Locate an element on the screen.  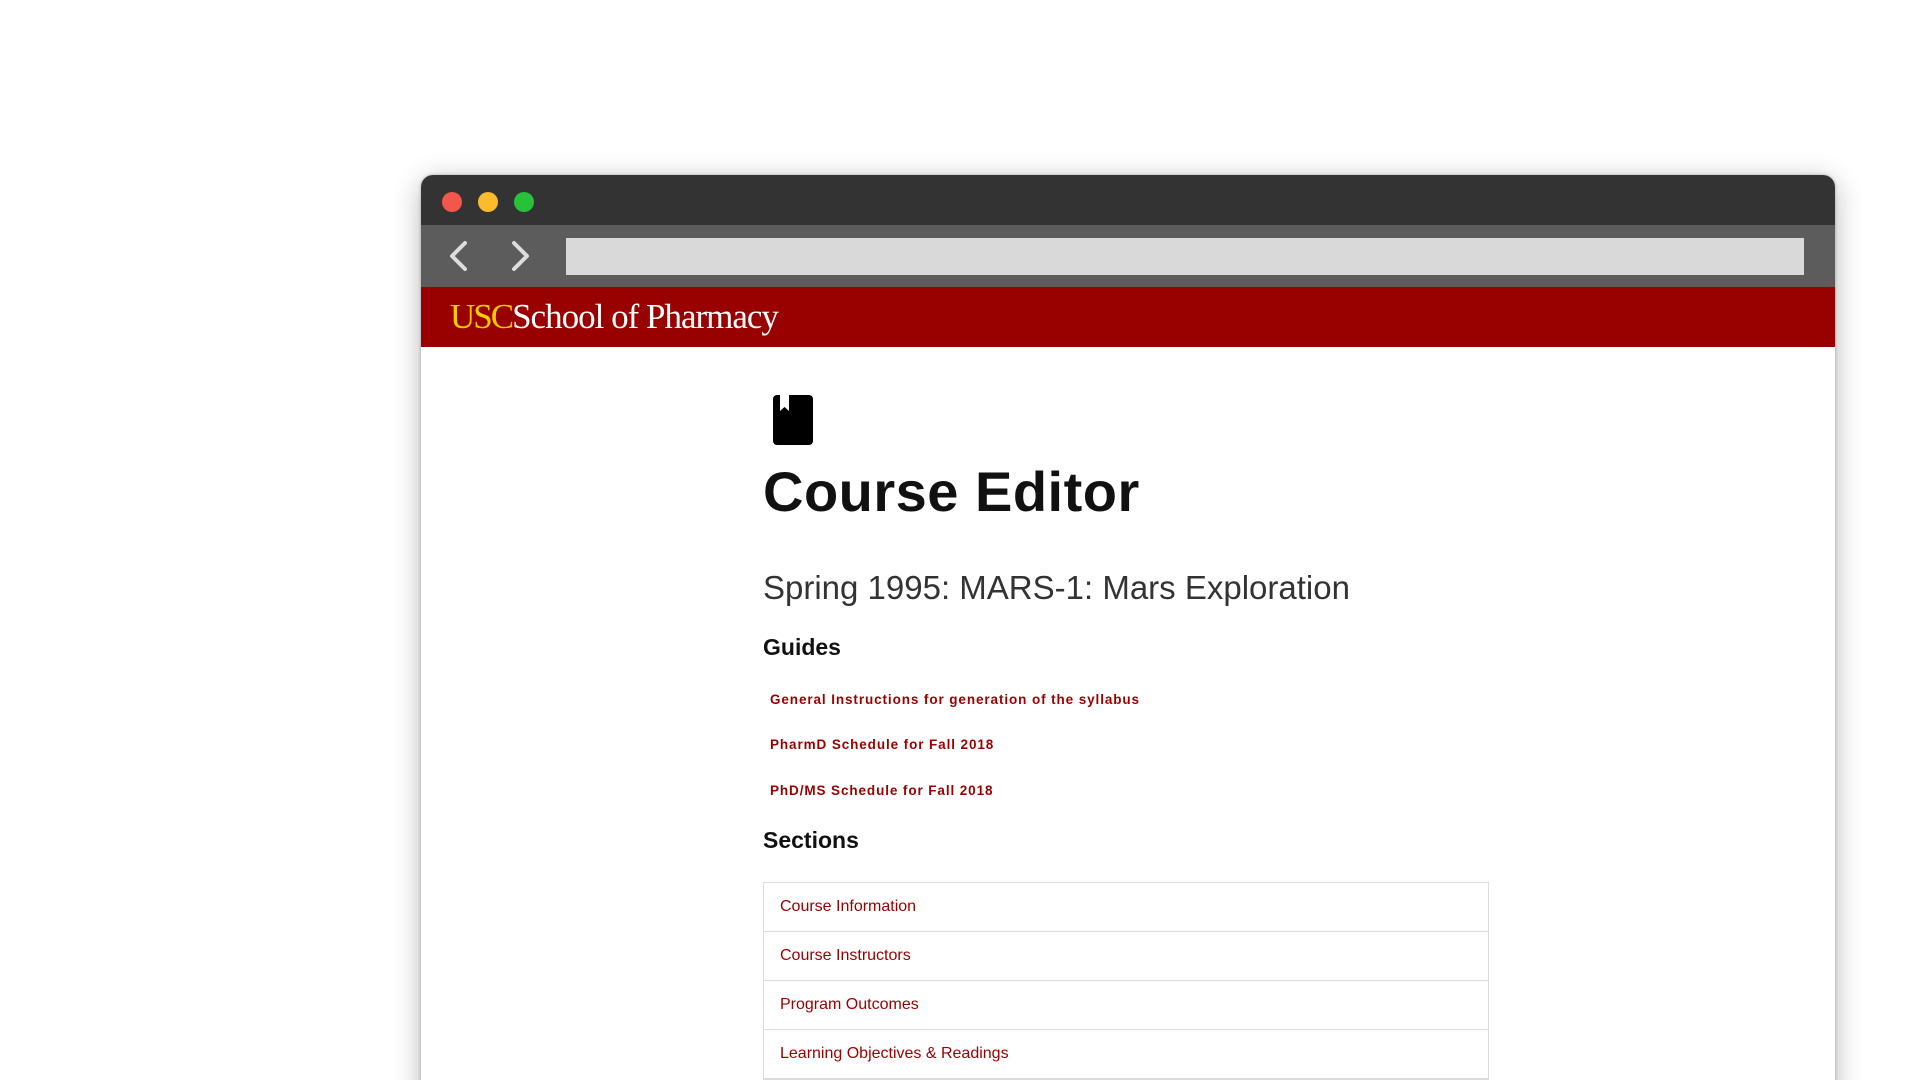
logo-usc-text: USC is located at coordinates (482, 316).